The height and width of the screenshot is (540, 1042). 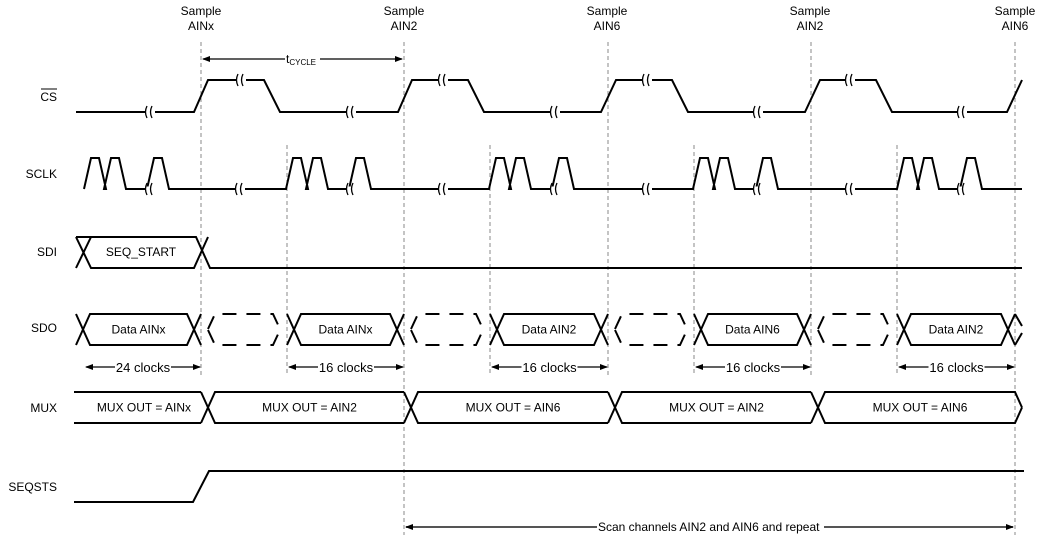 What do you see at coordinates (41, 174) in the screenshot?
I see `signal-name-sclk: SCLK` at bounding box center [41, 174].